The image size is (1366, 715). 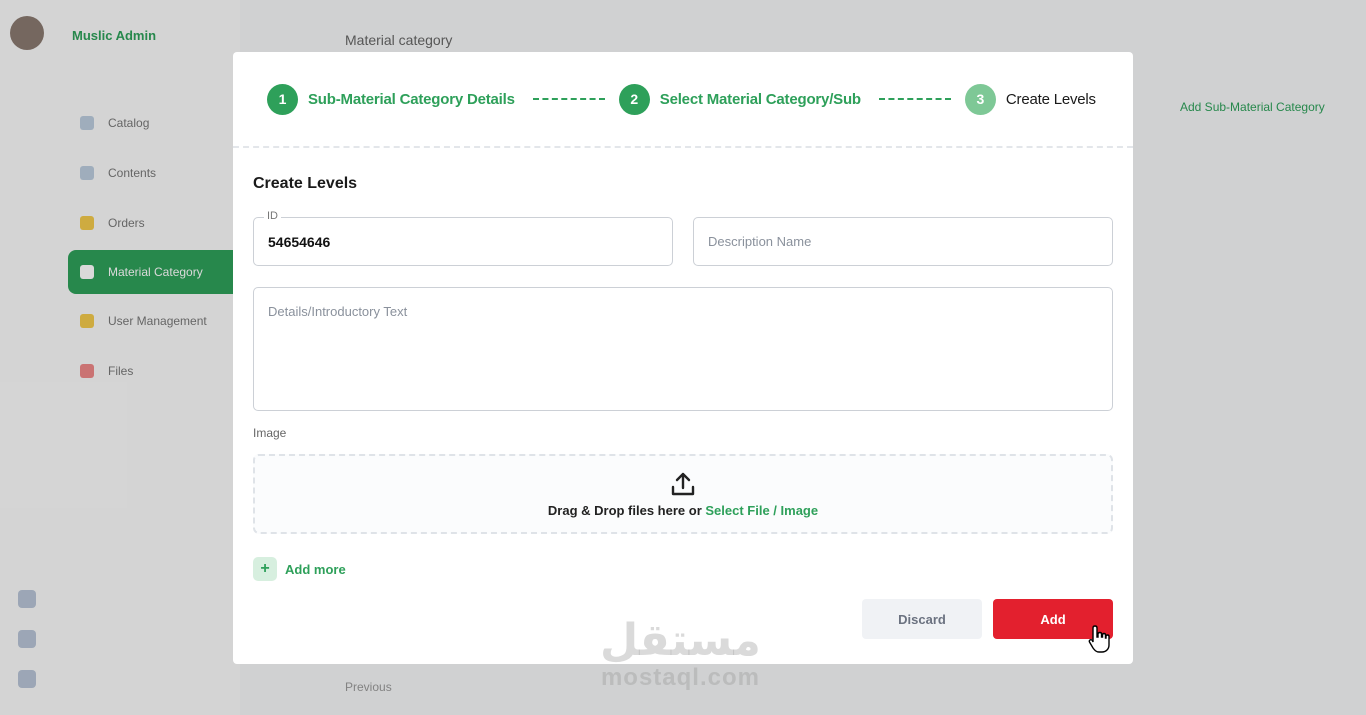 What do you see at coordinates (338, 311) in the screenshot?
I see `details-placeholder: Details/Introductory Text` at bounding box center [338, 311].